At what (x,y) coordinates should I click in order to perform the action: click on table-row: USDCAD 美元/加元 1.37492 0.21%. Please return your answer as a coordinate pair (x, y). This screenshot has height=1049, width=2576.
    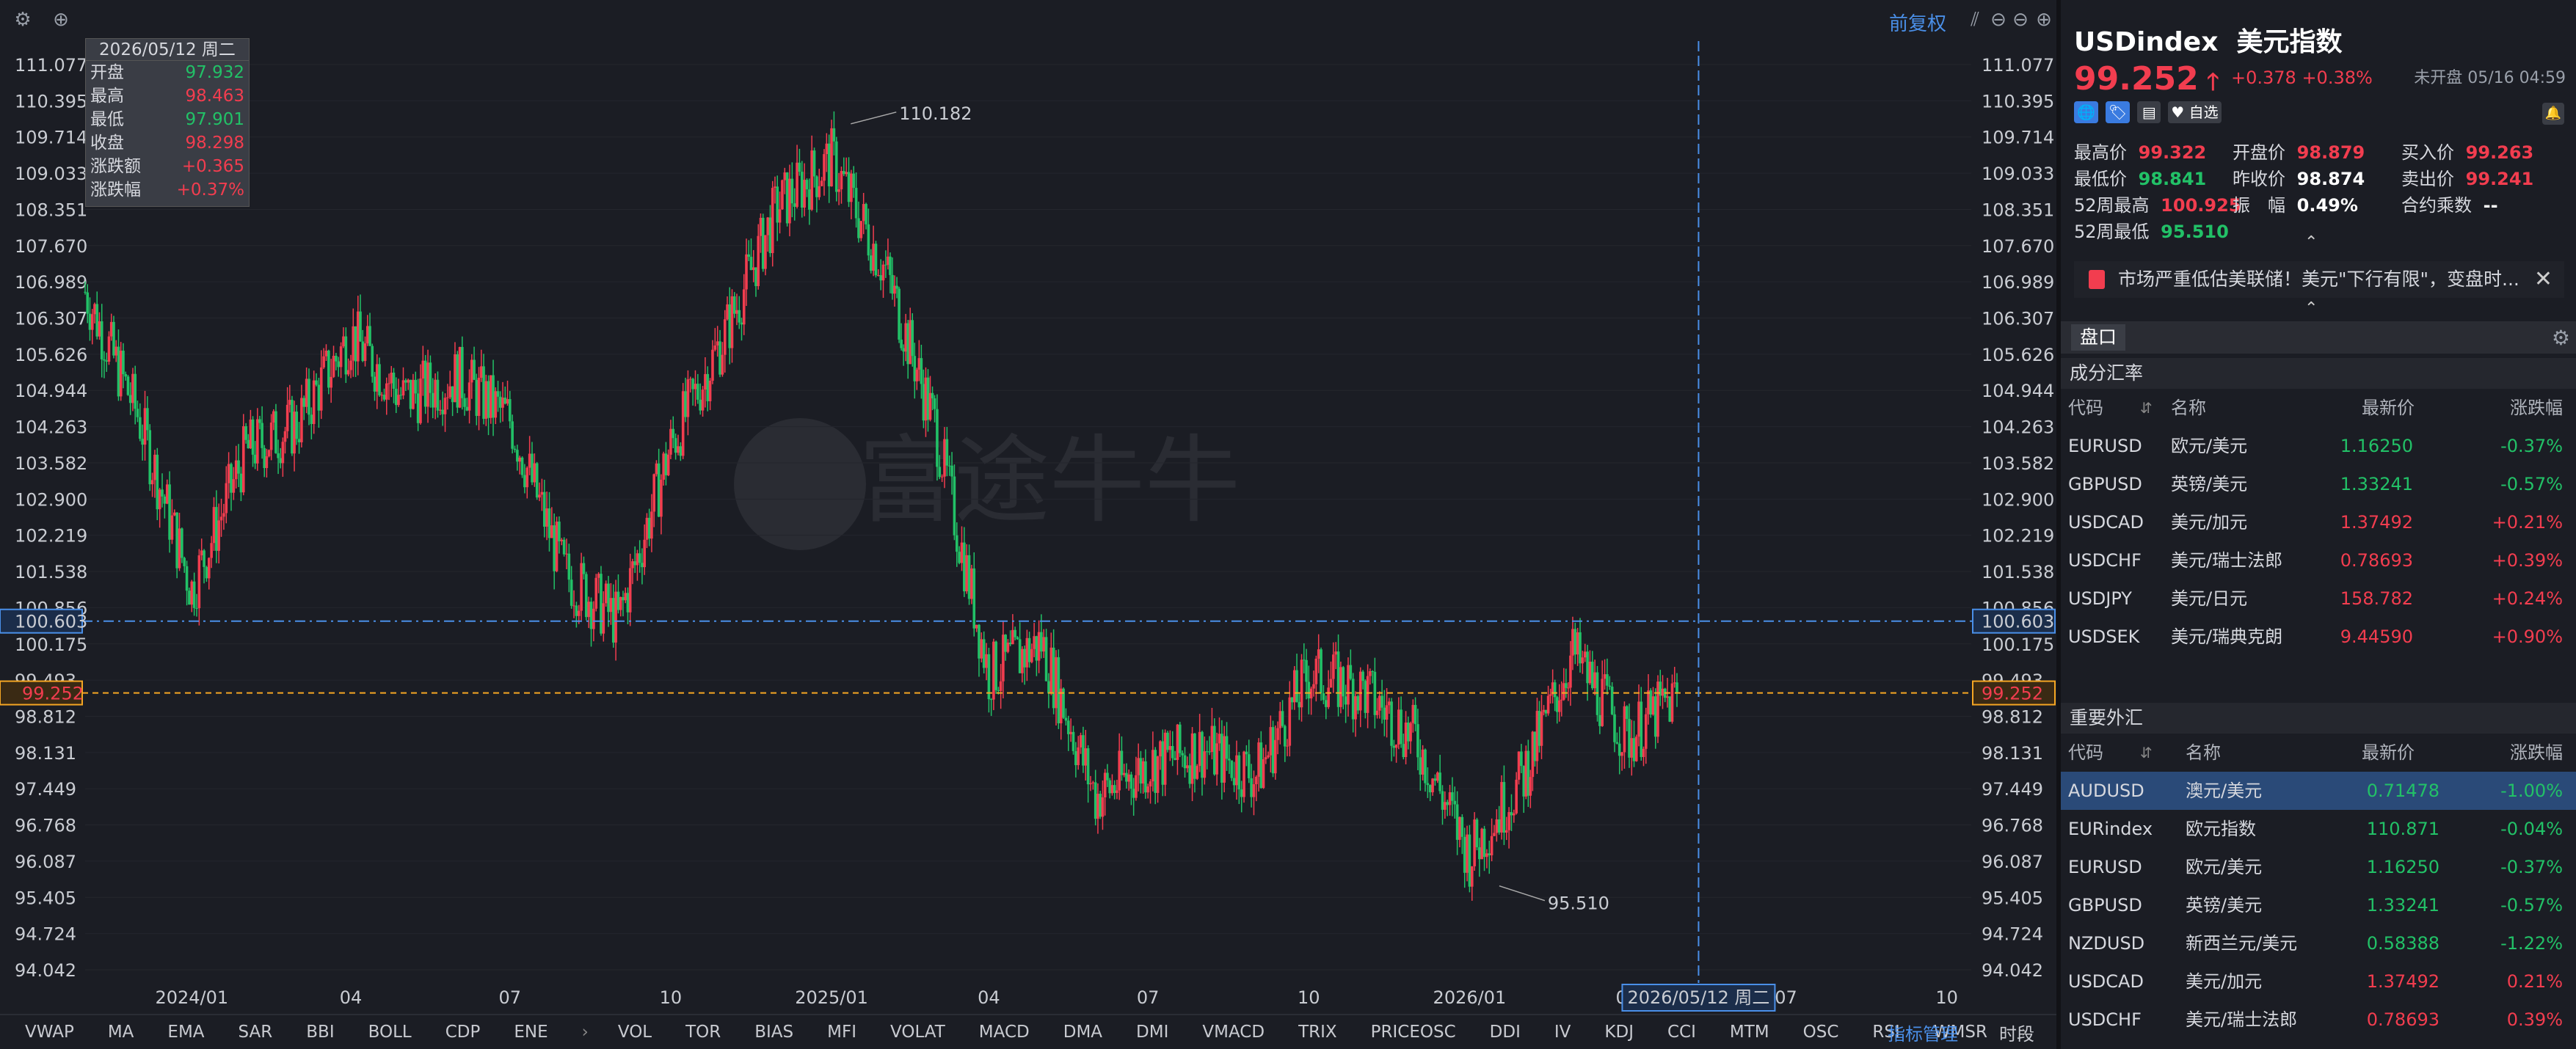
    Looking at the image, I should click on (2318, 981).